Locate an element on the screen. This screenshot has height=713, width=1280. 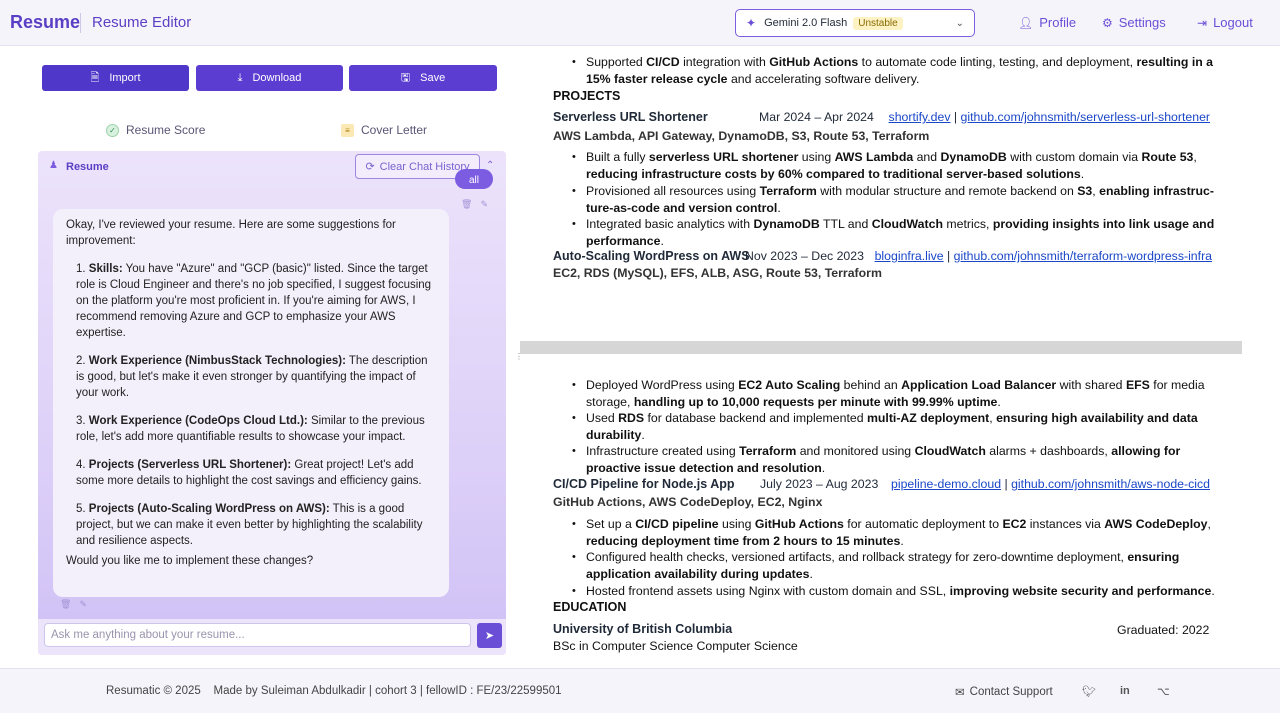
download-button: ⤓ Download is located at coordinates (269, 78).